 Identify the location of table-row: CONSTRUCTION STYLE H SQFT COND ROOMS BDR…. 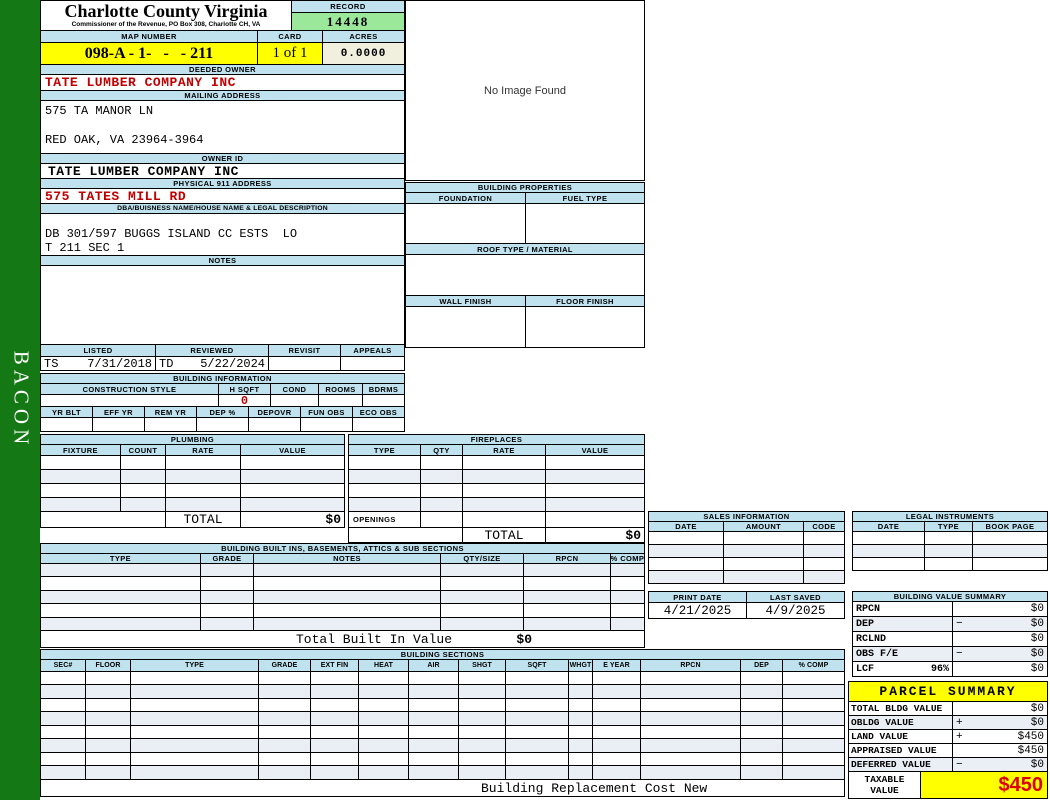
(223, 389).